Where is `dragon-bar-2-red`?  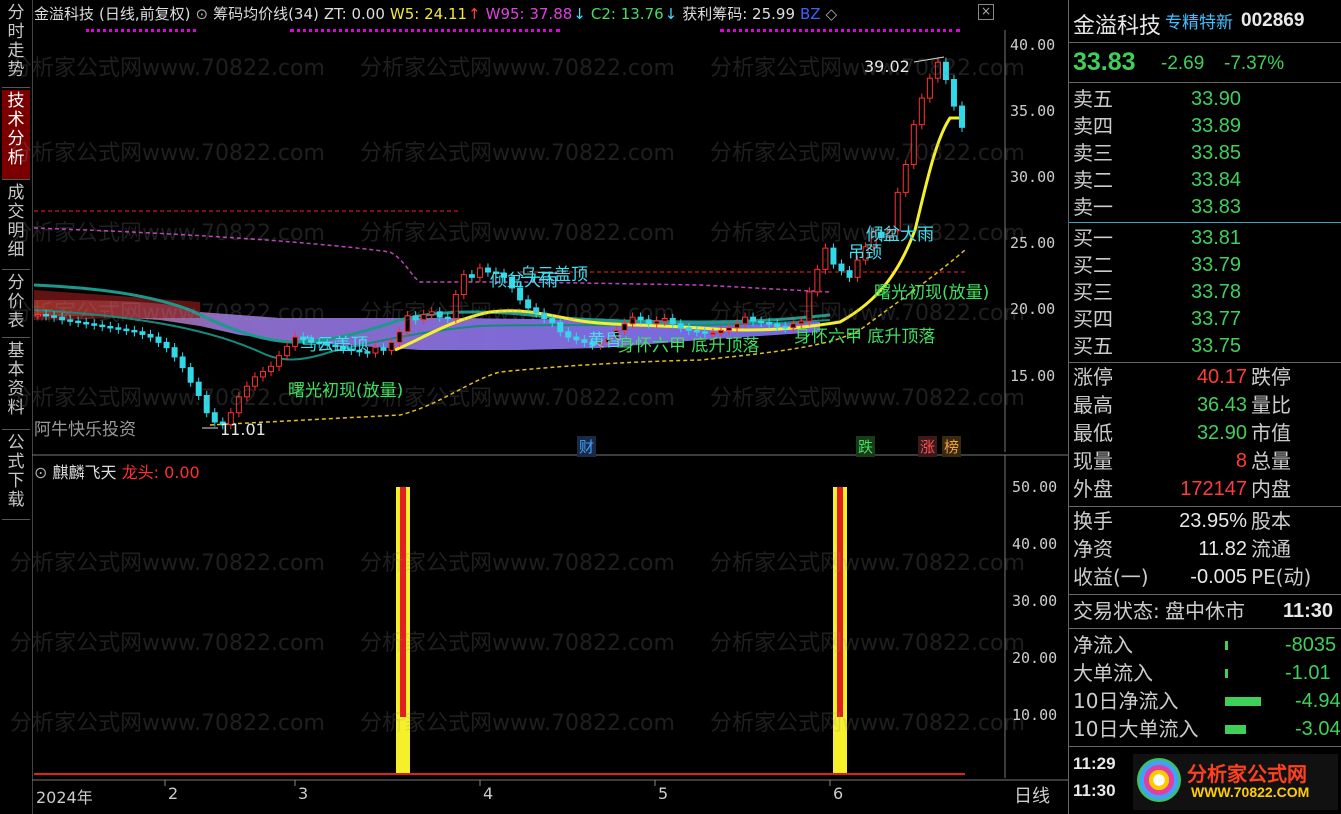
dragon-bar-2-red is located at coordinates (840, 602).